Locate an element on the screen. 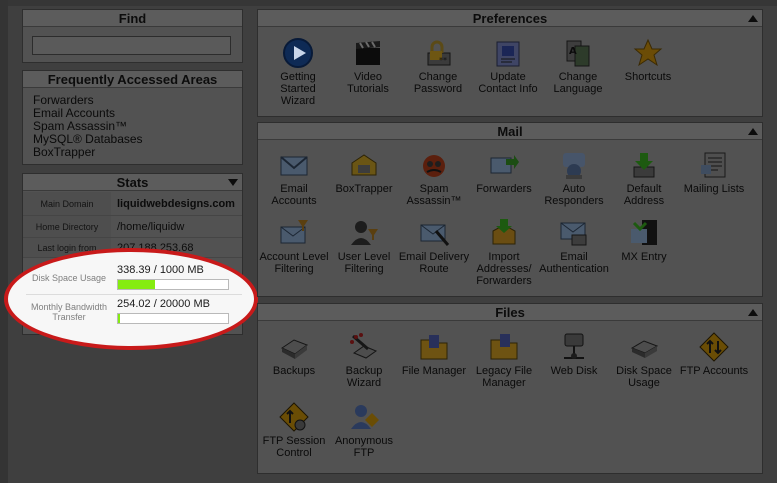  stats-label: Home Directory is located at coordinates (67, 226).